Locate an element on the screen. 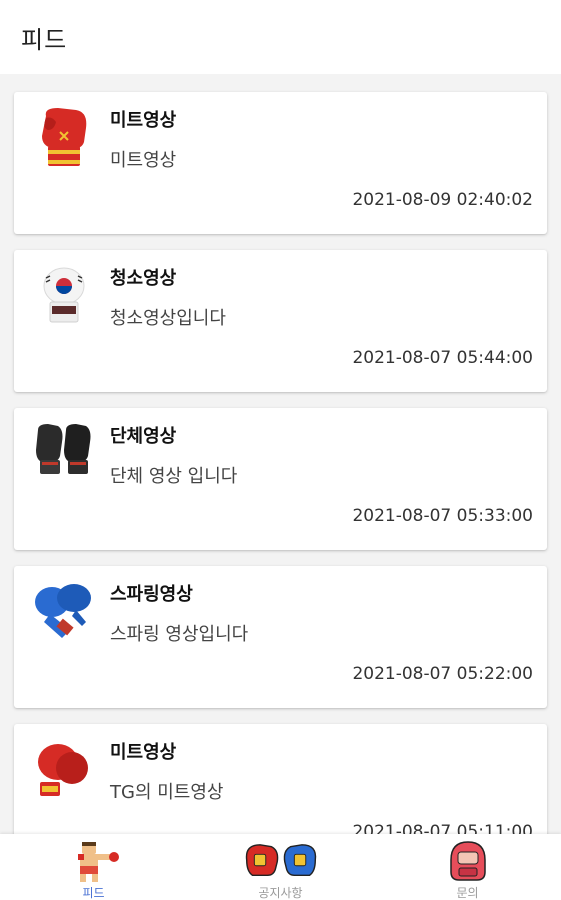 This screenshot has width=561, height=900. feed-card-time: 2021-08-07 05:11:00 is located at coordinates (442, 828).